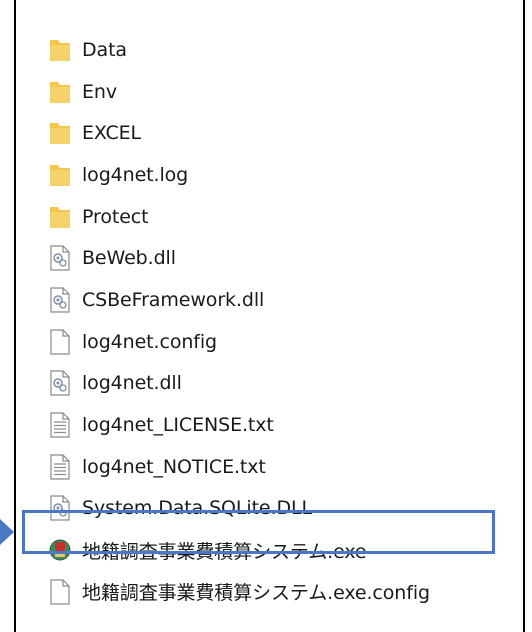 This screenshot has height=632, width=532. Describe the element at coordinates (111, 133) in the screenshot. I see `file-name: EXCEL` at that location.